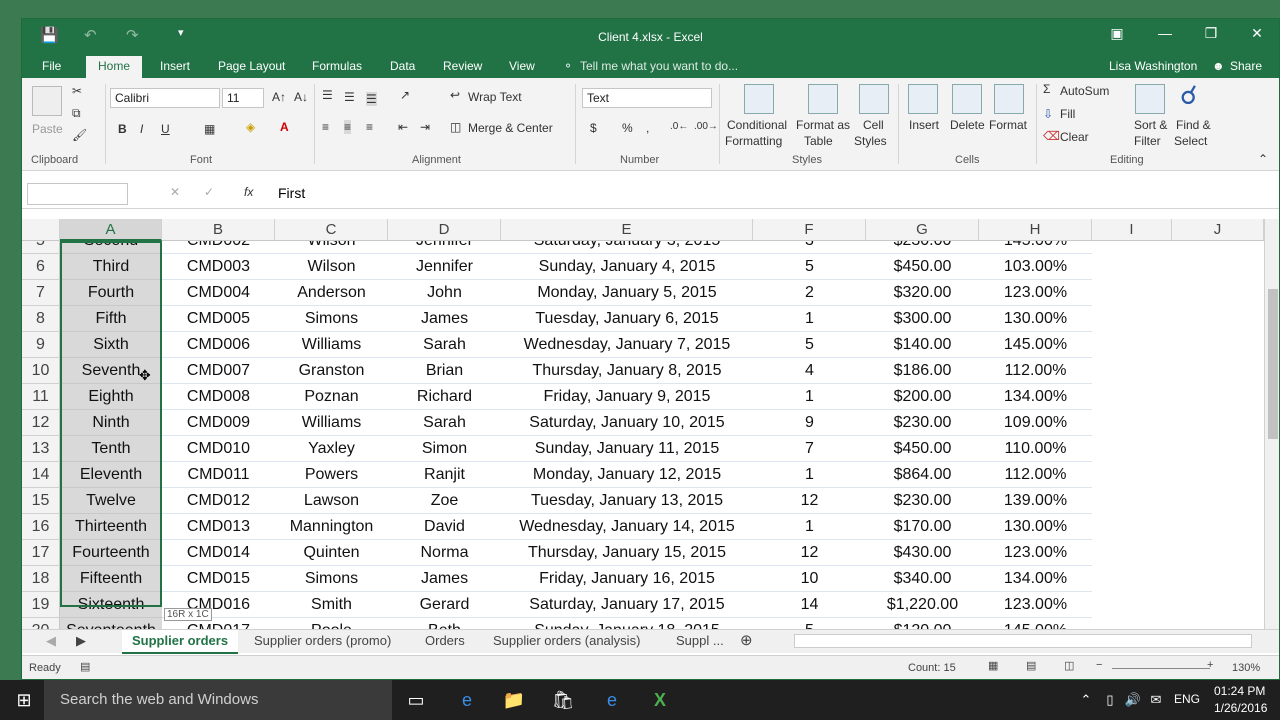 The height and width of the screenshot is (720, 1280). Describe the element at coordinates (1271, 424) in the screenshot. I see `vertical-scrollbar` at that location.